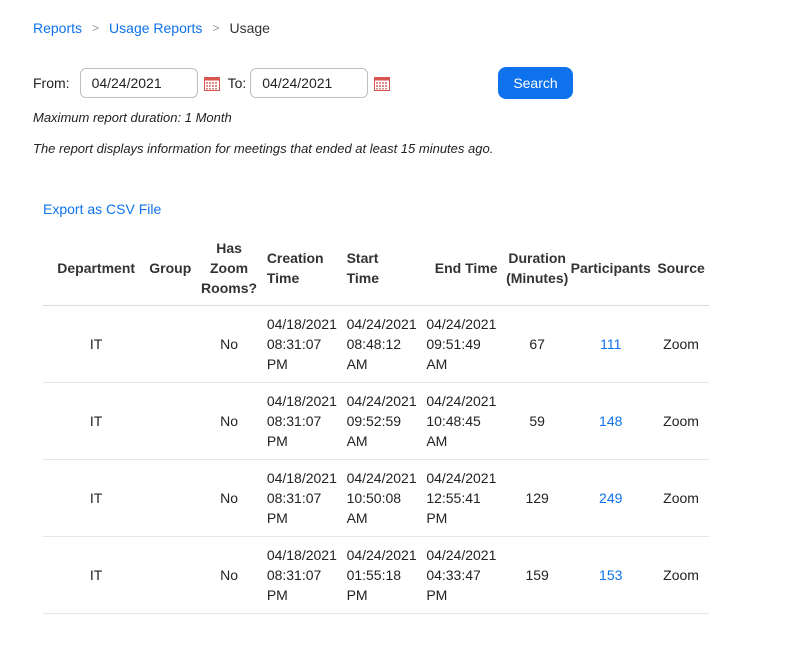  I want to click on to-date-input, so click(309, 83).